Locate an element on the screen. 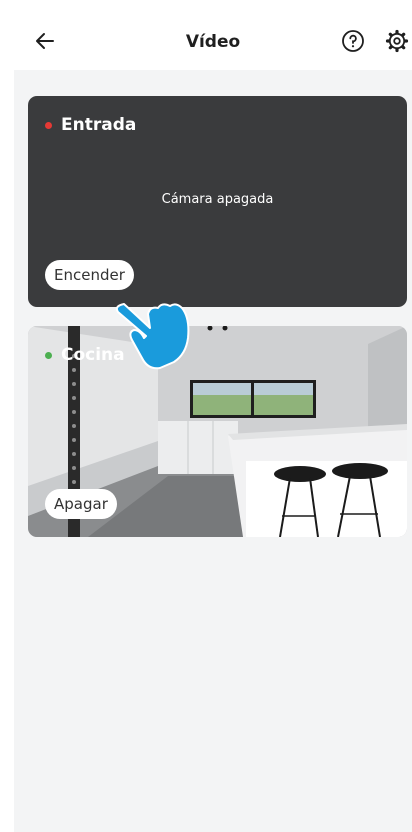 This screenshot has height=832, width=412. top-bar: Vídeo is located at coordinates (213, 40).